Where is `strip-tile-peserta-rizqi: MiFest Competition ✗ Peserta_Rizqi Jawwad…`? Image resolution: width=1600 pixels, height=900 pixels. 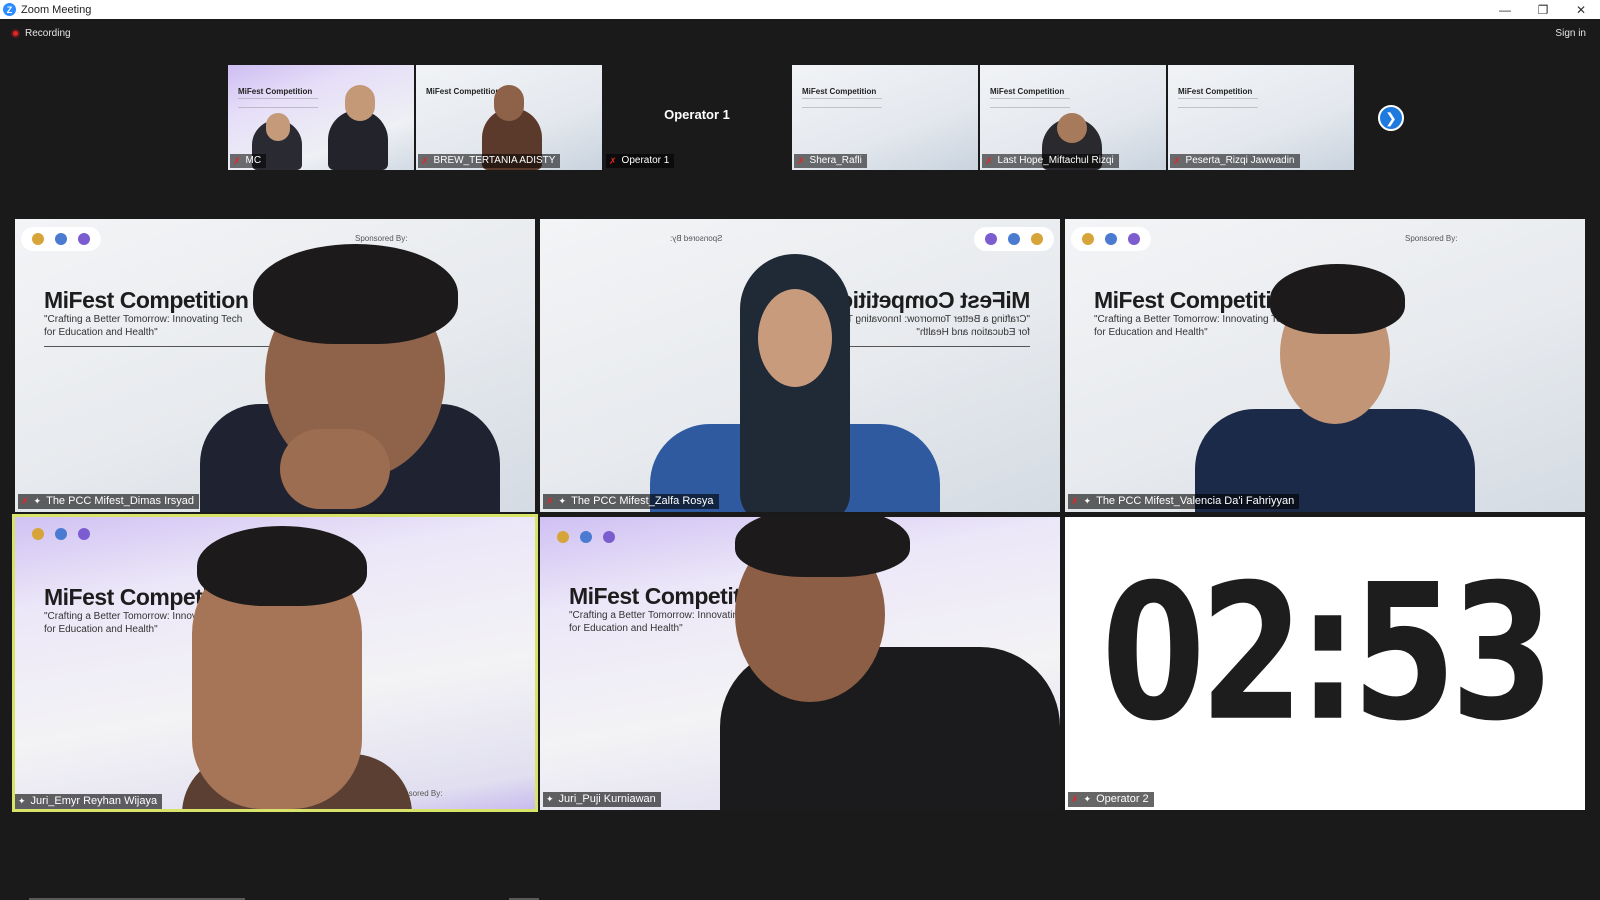
strip-tile-peserta-rizqi: MiFest Competition ✗ Peserta_Rizqi Jawwad… is located at coordinates (1261, 117).